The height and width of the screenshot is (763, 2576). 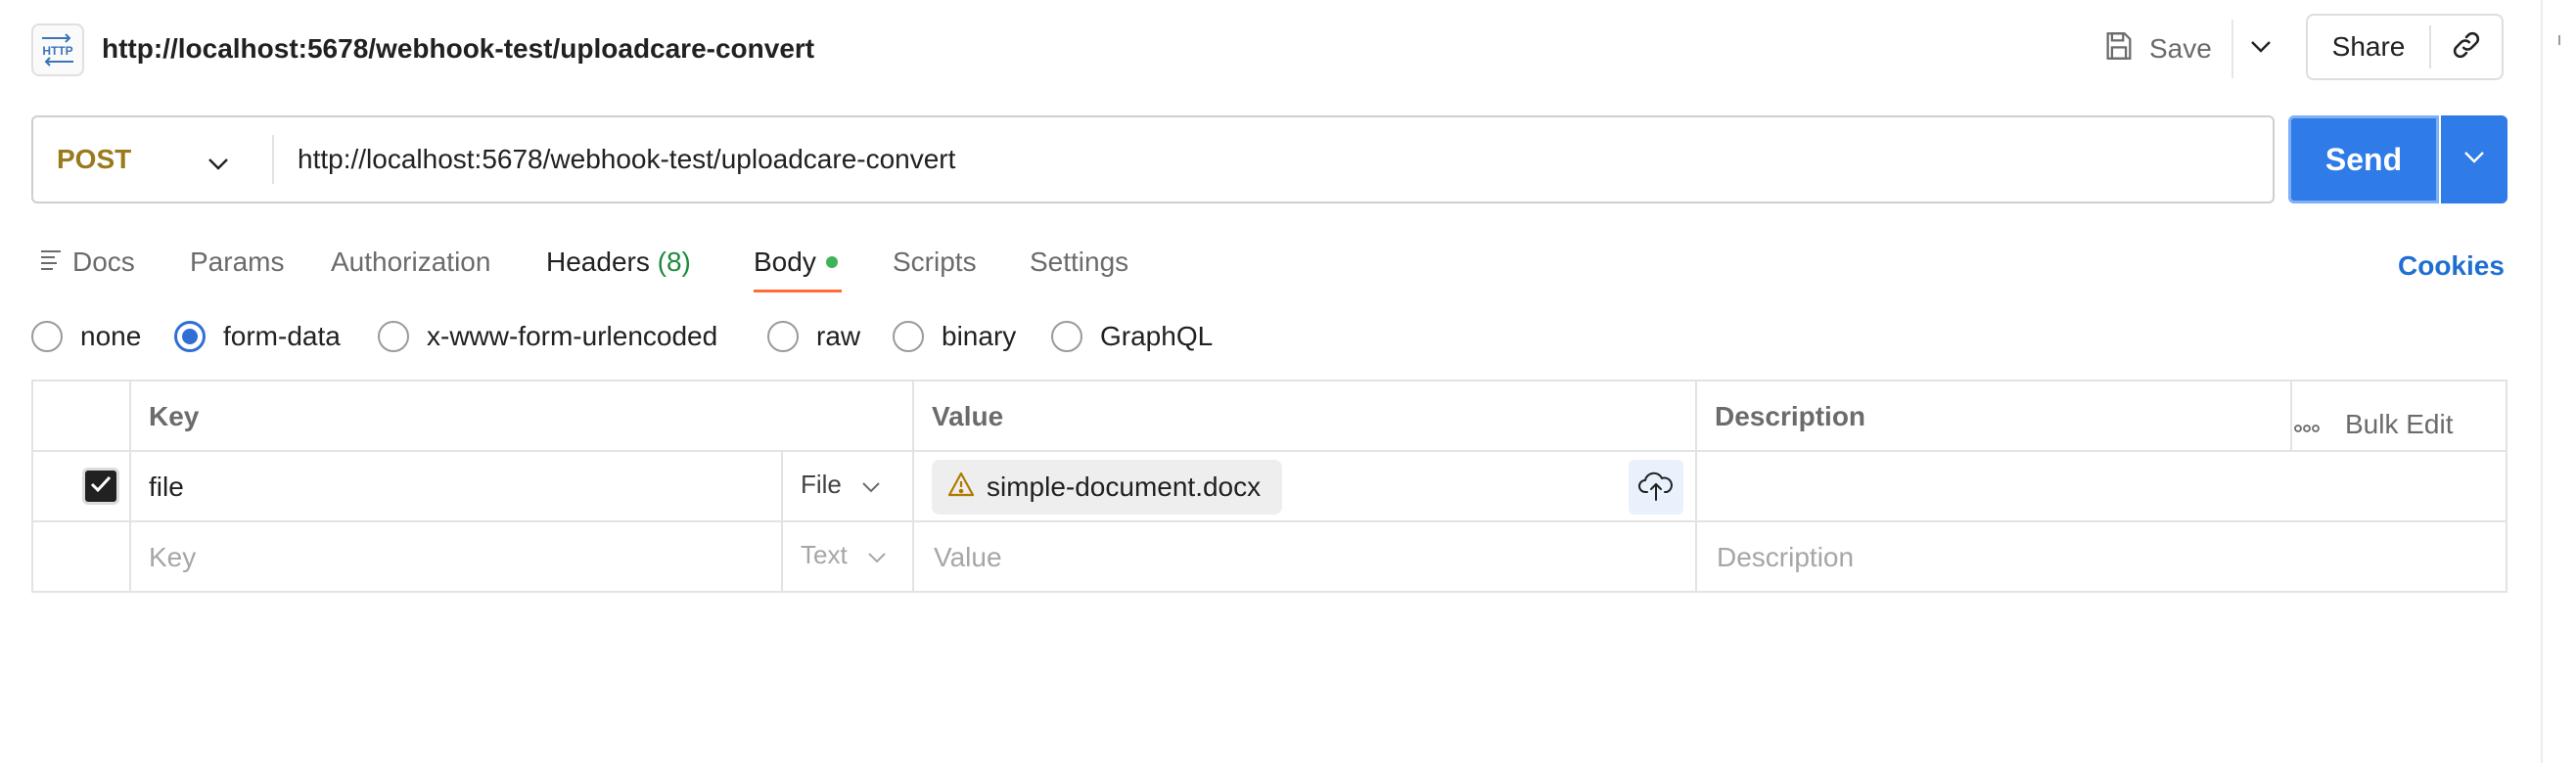 I want to click on radio-label: x-www-form-urlencoded, so click(x=572, y=336).